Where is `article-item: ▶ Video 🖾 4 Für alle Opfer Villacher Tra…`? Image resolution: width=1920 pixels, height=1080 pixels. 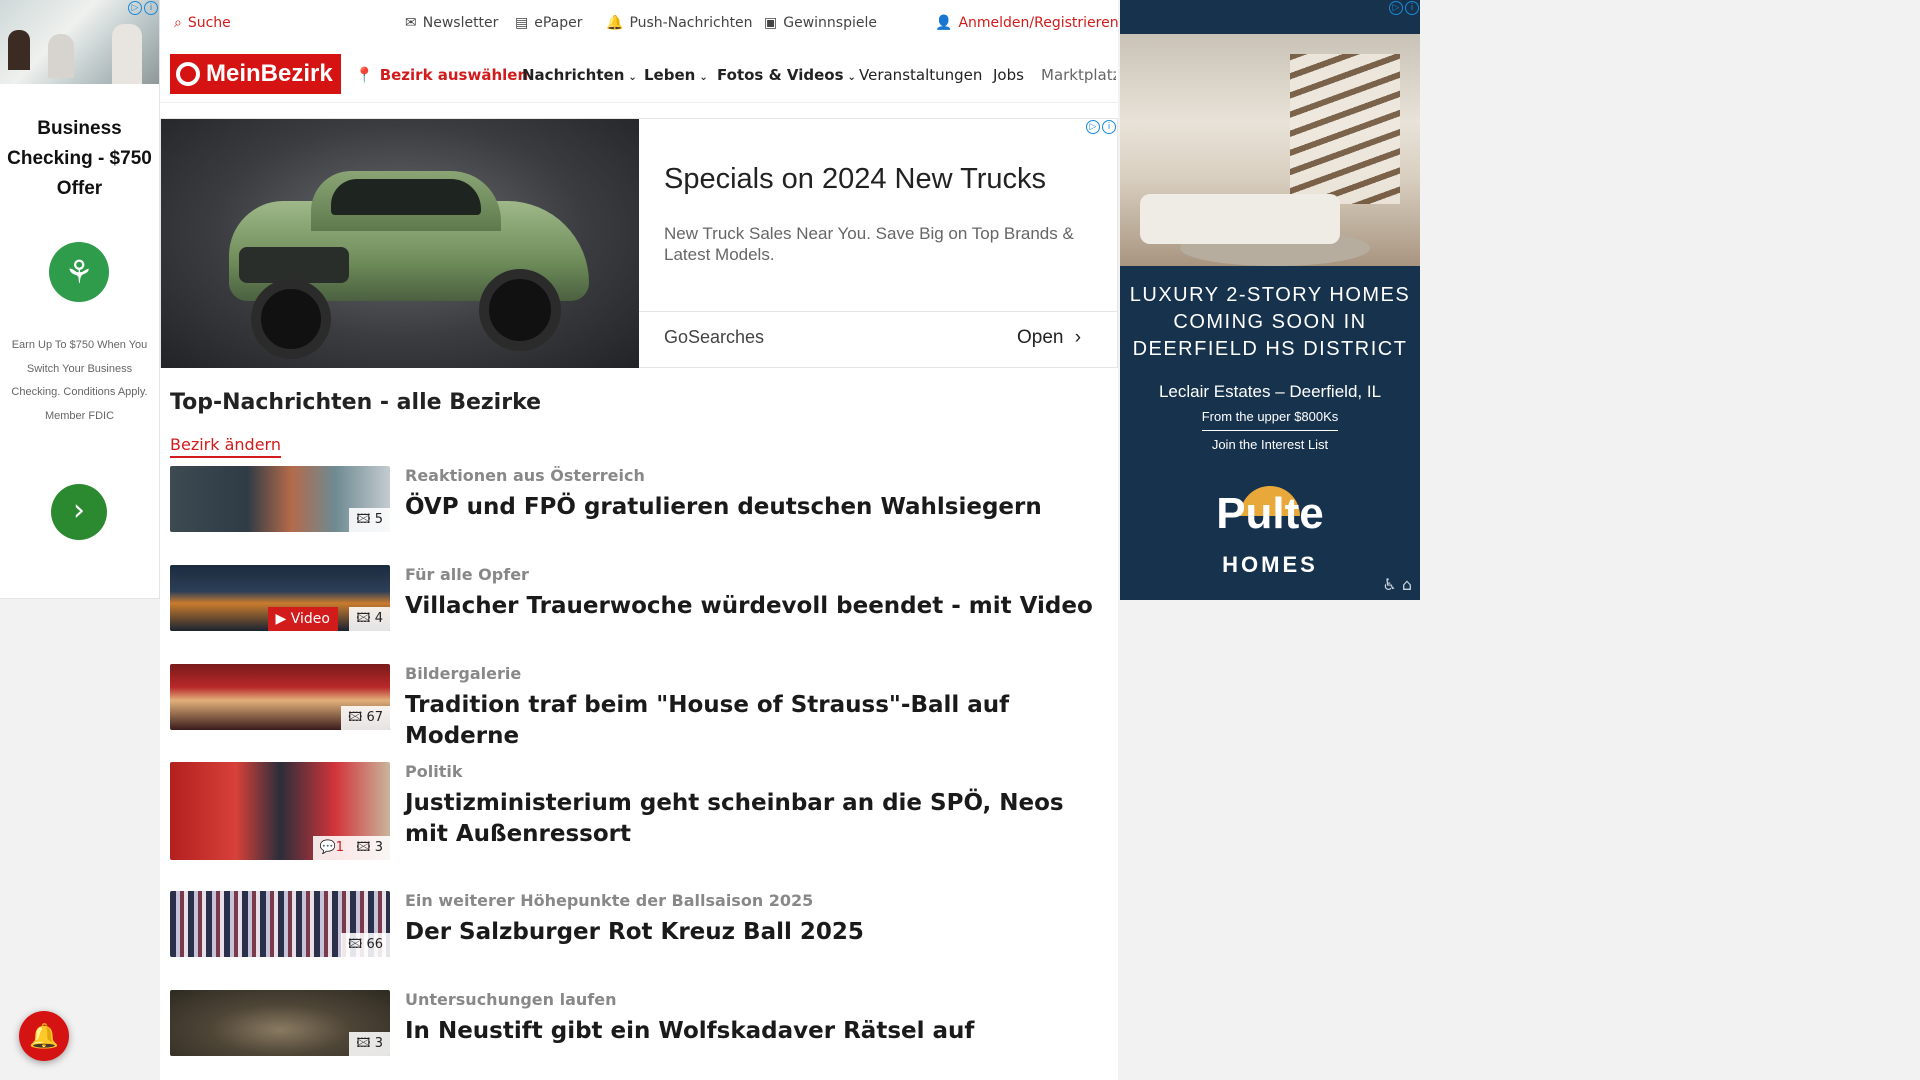 article-item: ▶ Video 🖾 4 Für alle Opfer Villacher Tra… is located at coordinates (640, 599).